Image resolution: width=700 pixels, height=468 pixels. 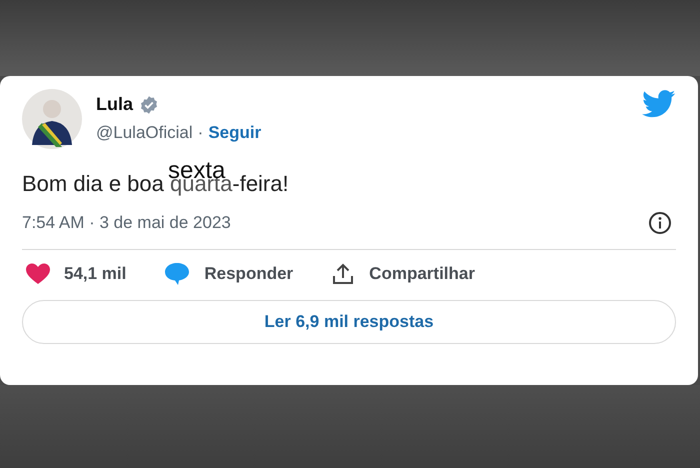 I want to click on heart-icon, so click(x=38, y=274).